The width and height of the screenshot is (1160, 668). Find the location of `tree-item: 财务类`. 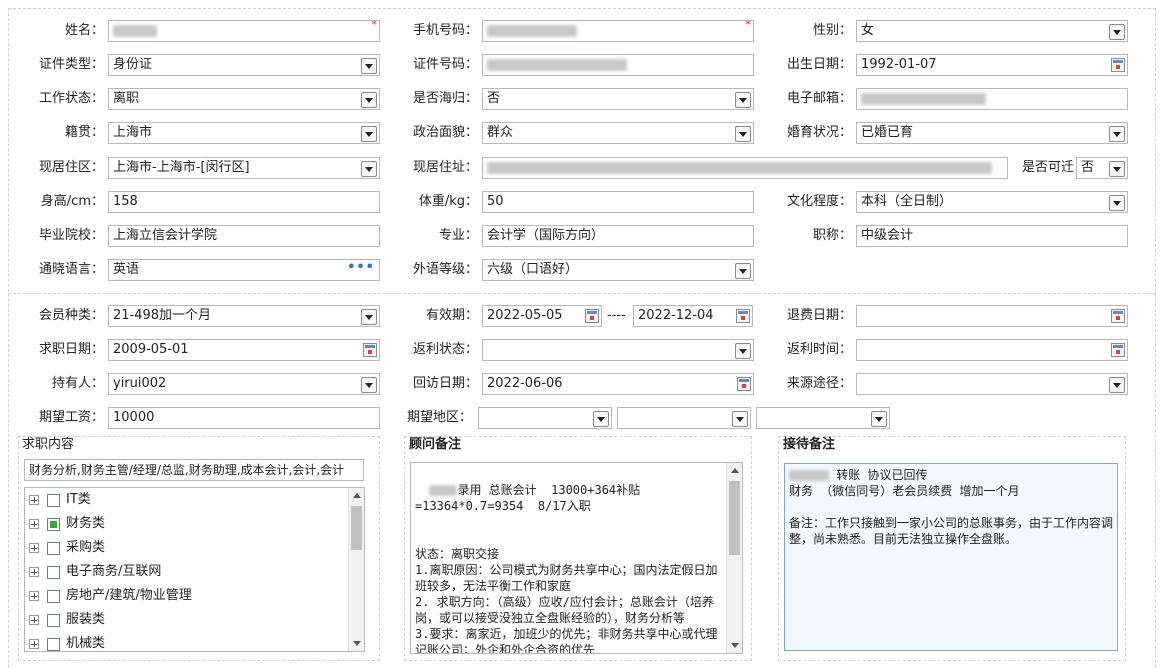

tree-item: 财务类 is located at coordinates (67, 524).